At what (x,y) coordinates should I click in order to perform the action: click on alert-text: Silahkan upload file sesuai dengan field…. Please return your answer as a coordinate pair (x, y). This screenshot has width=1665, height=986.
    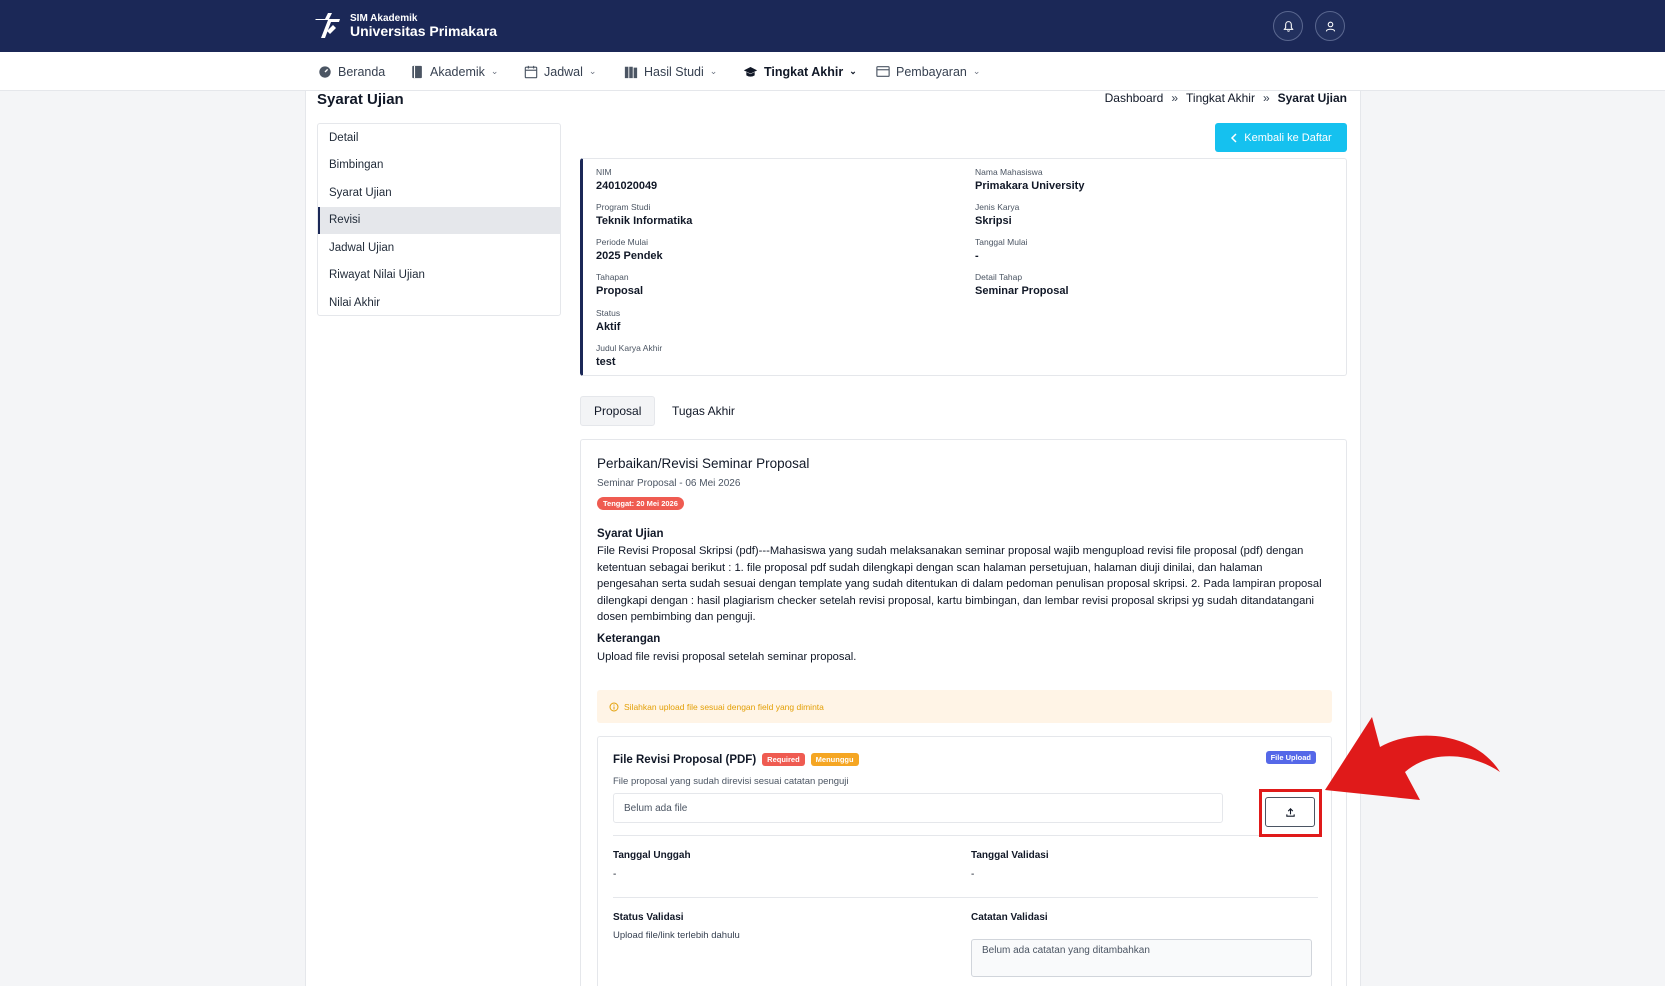
    Looking at the image, I should click on (724, 706).